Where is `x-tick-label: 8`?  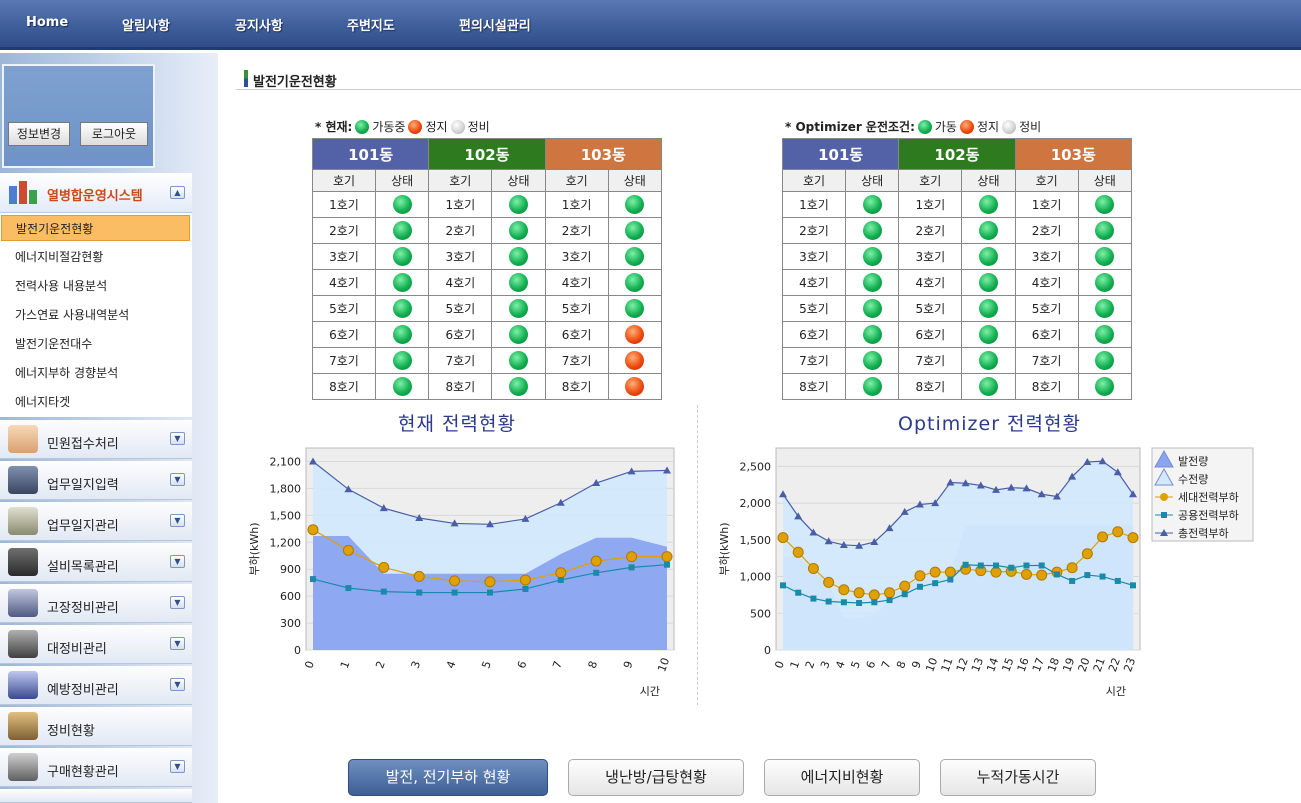 x-tick-label: 8 is located at coordinates (593, 664).